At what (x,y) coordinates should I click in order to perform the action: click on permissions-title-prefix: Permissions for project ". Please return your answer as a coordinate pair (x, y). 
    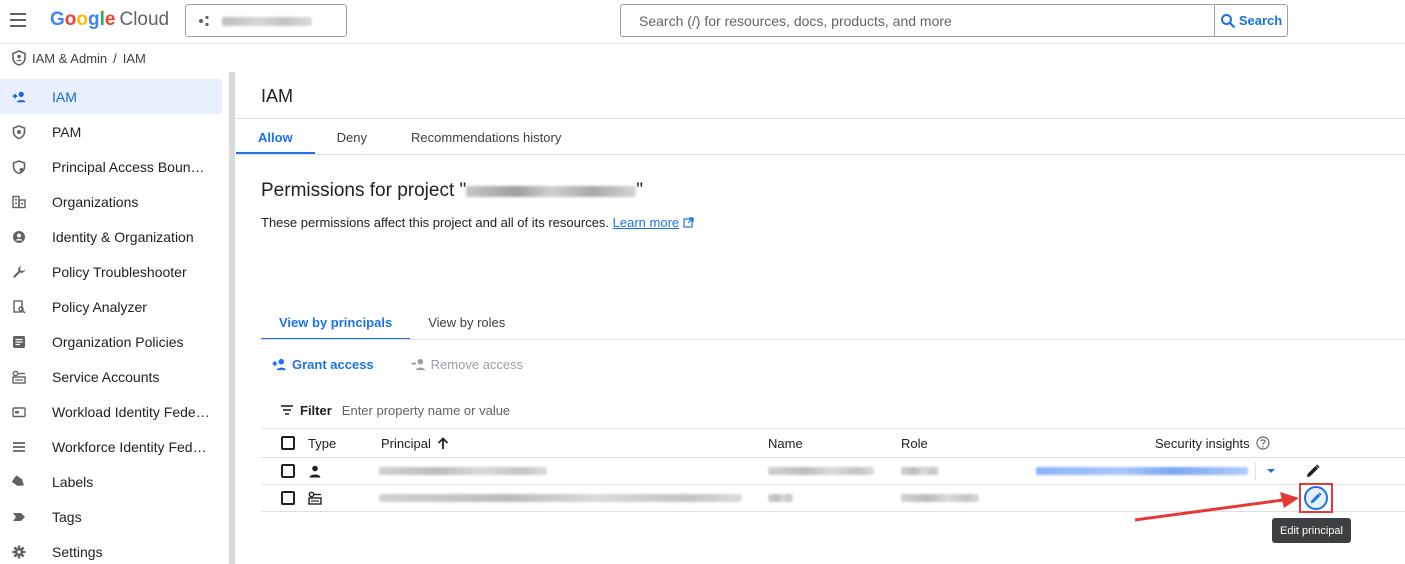
    Looking at the image, I should click on (364, 190).